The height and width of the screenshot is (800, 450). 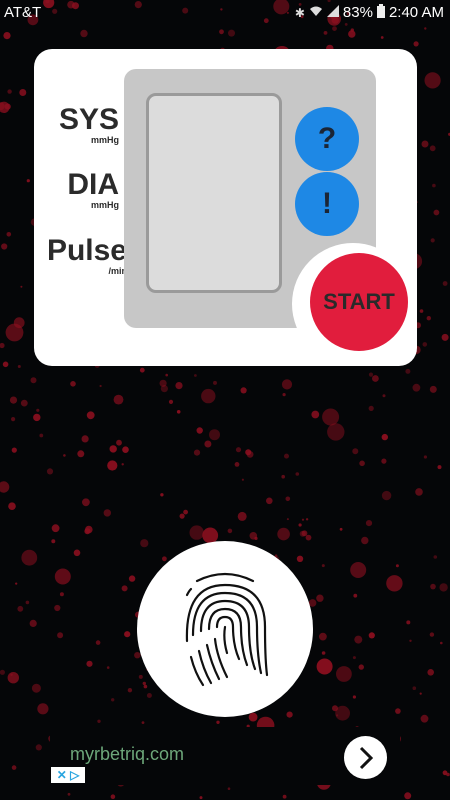 What do you see at coordinates (127, 754) in the screenshot?
I see `ad-url: myrbetriq.com` at bounding box center [127, 754].